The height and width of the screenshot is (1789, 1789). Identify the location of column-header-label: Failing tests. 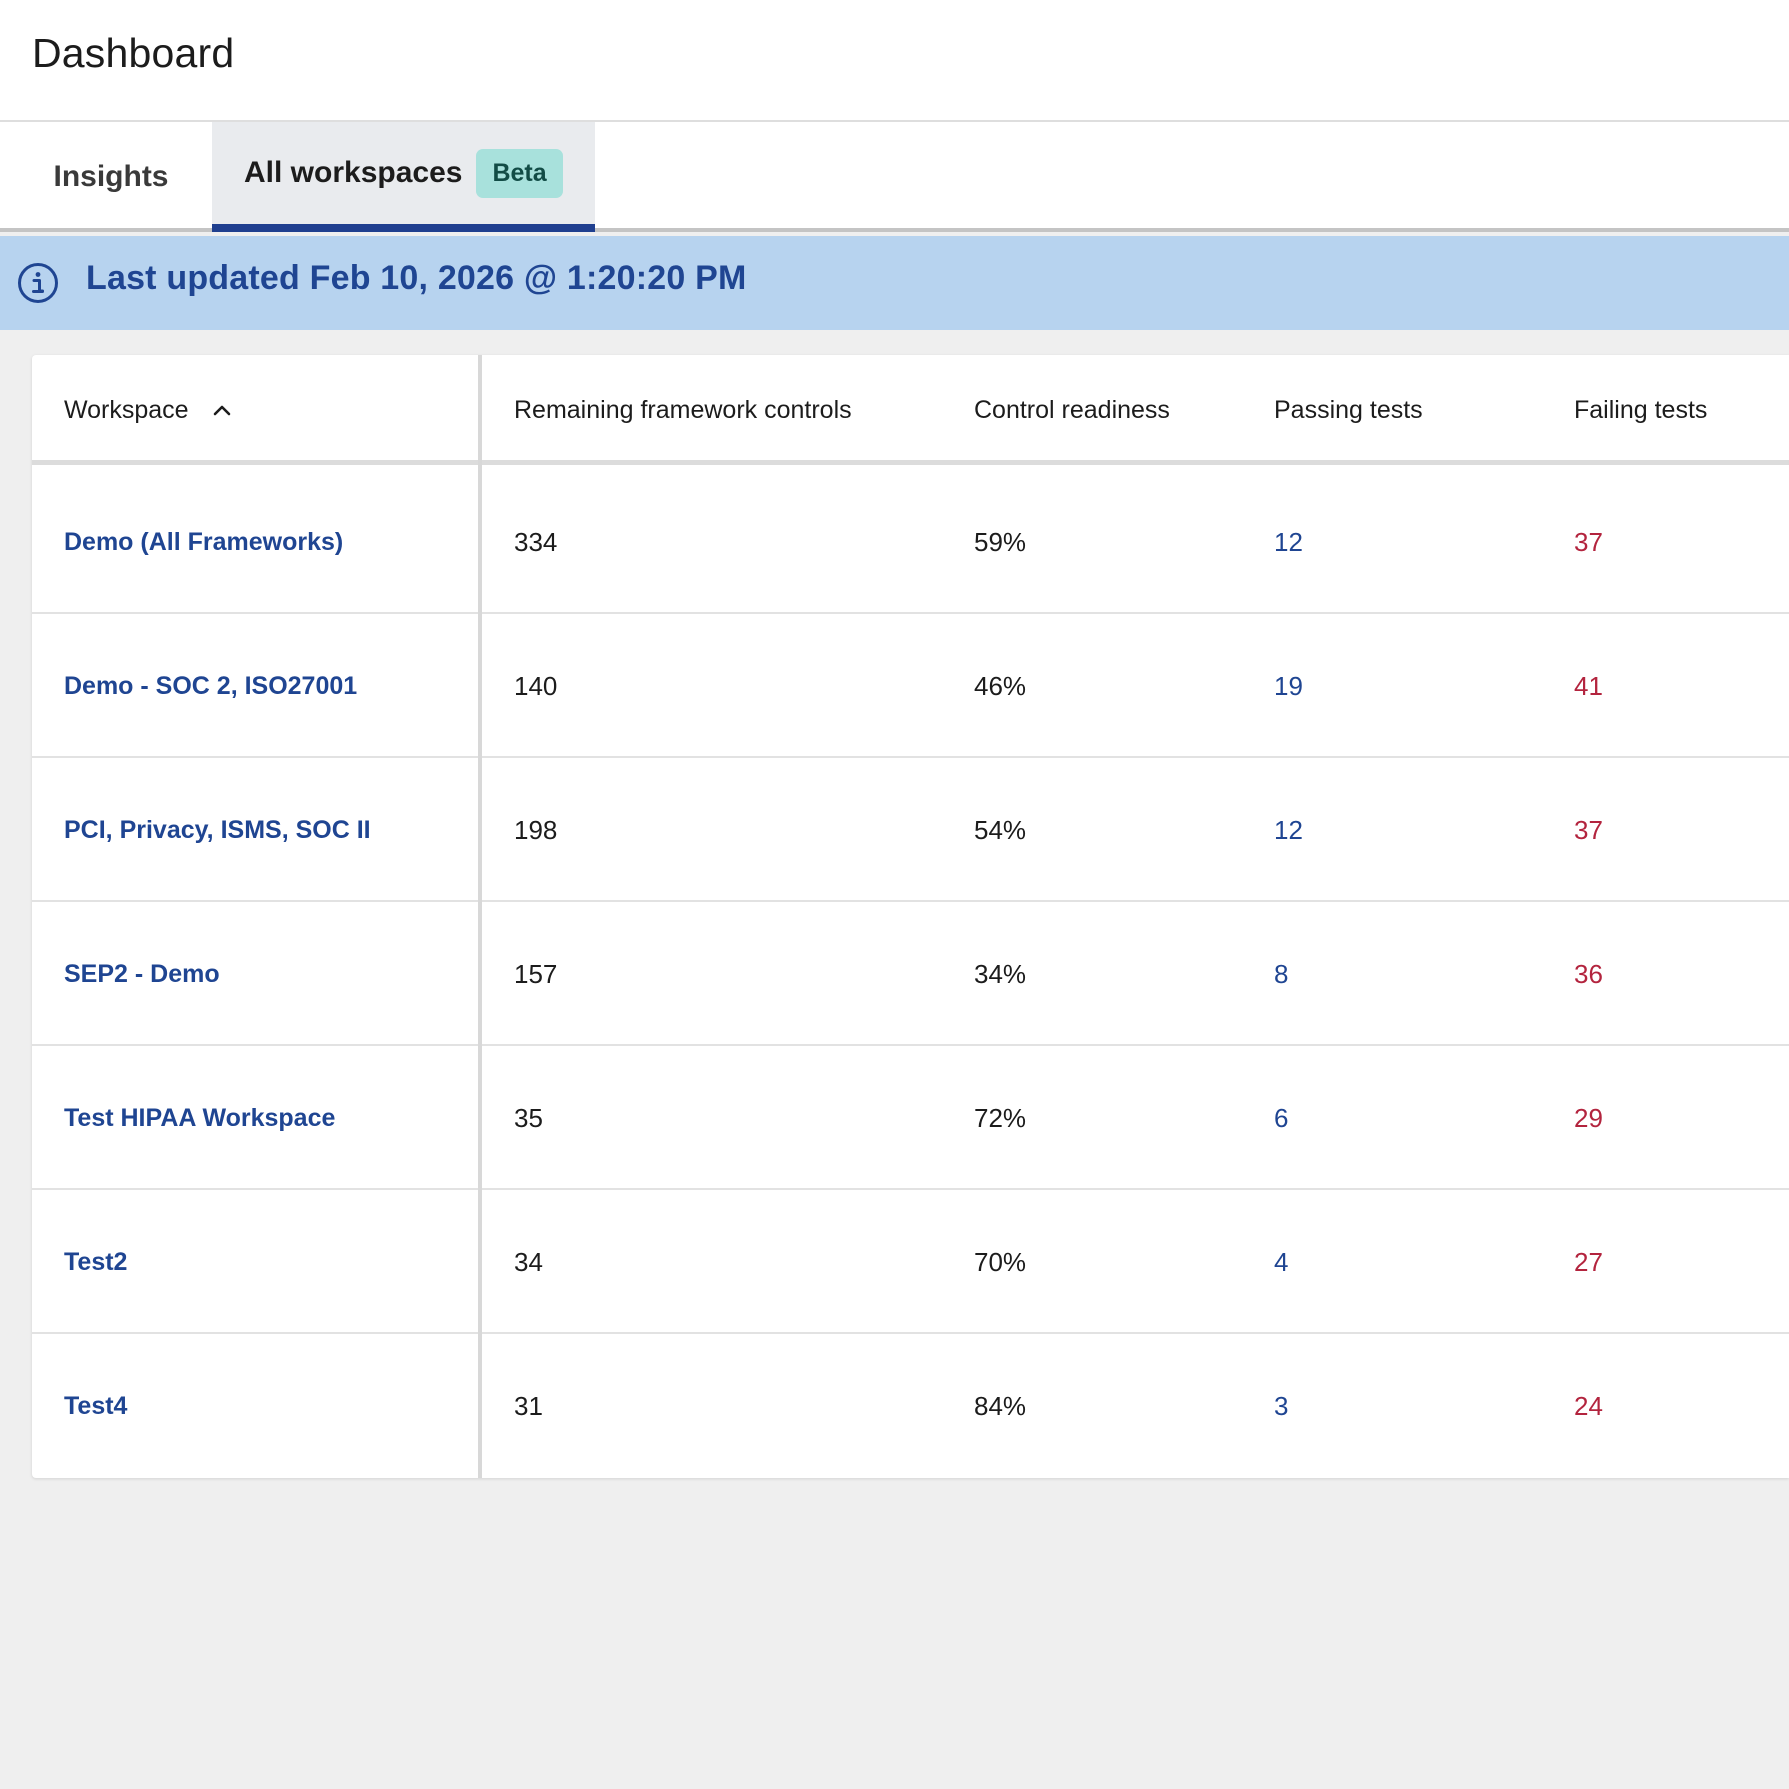
(1641, 409).